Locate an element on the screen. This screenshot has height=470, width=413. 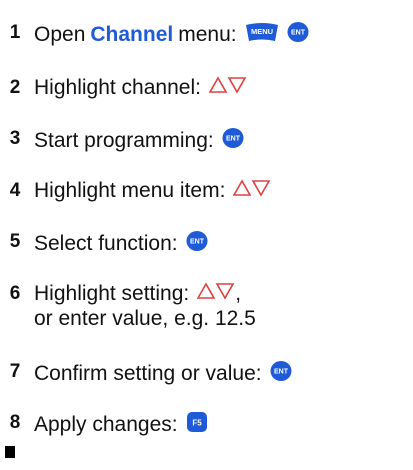
step-text: Highlight channel: is located at coordinates (140, 88).